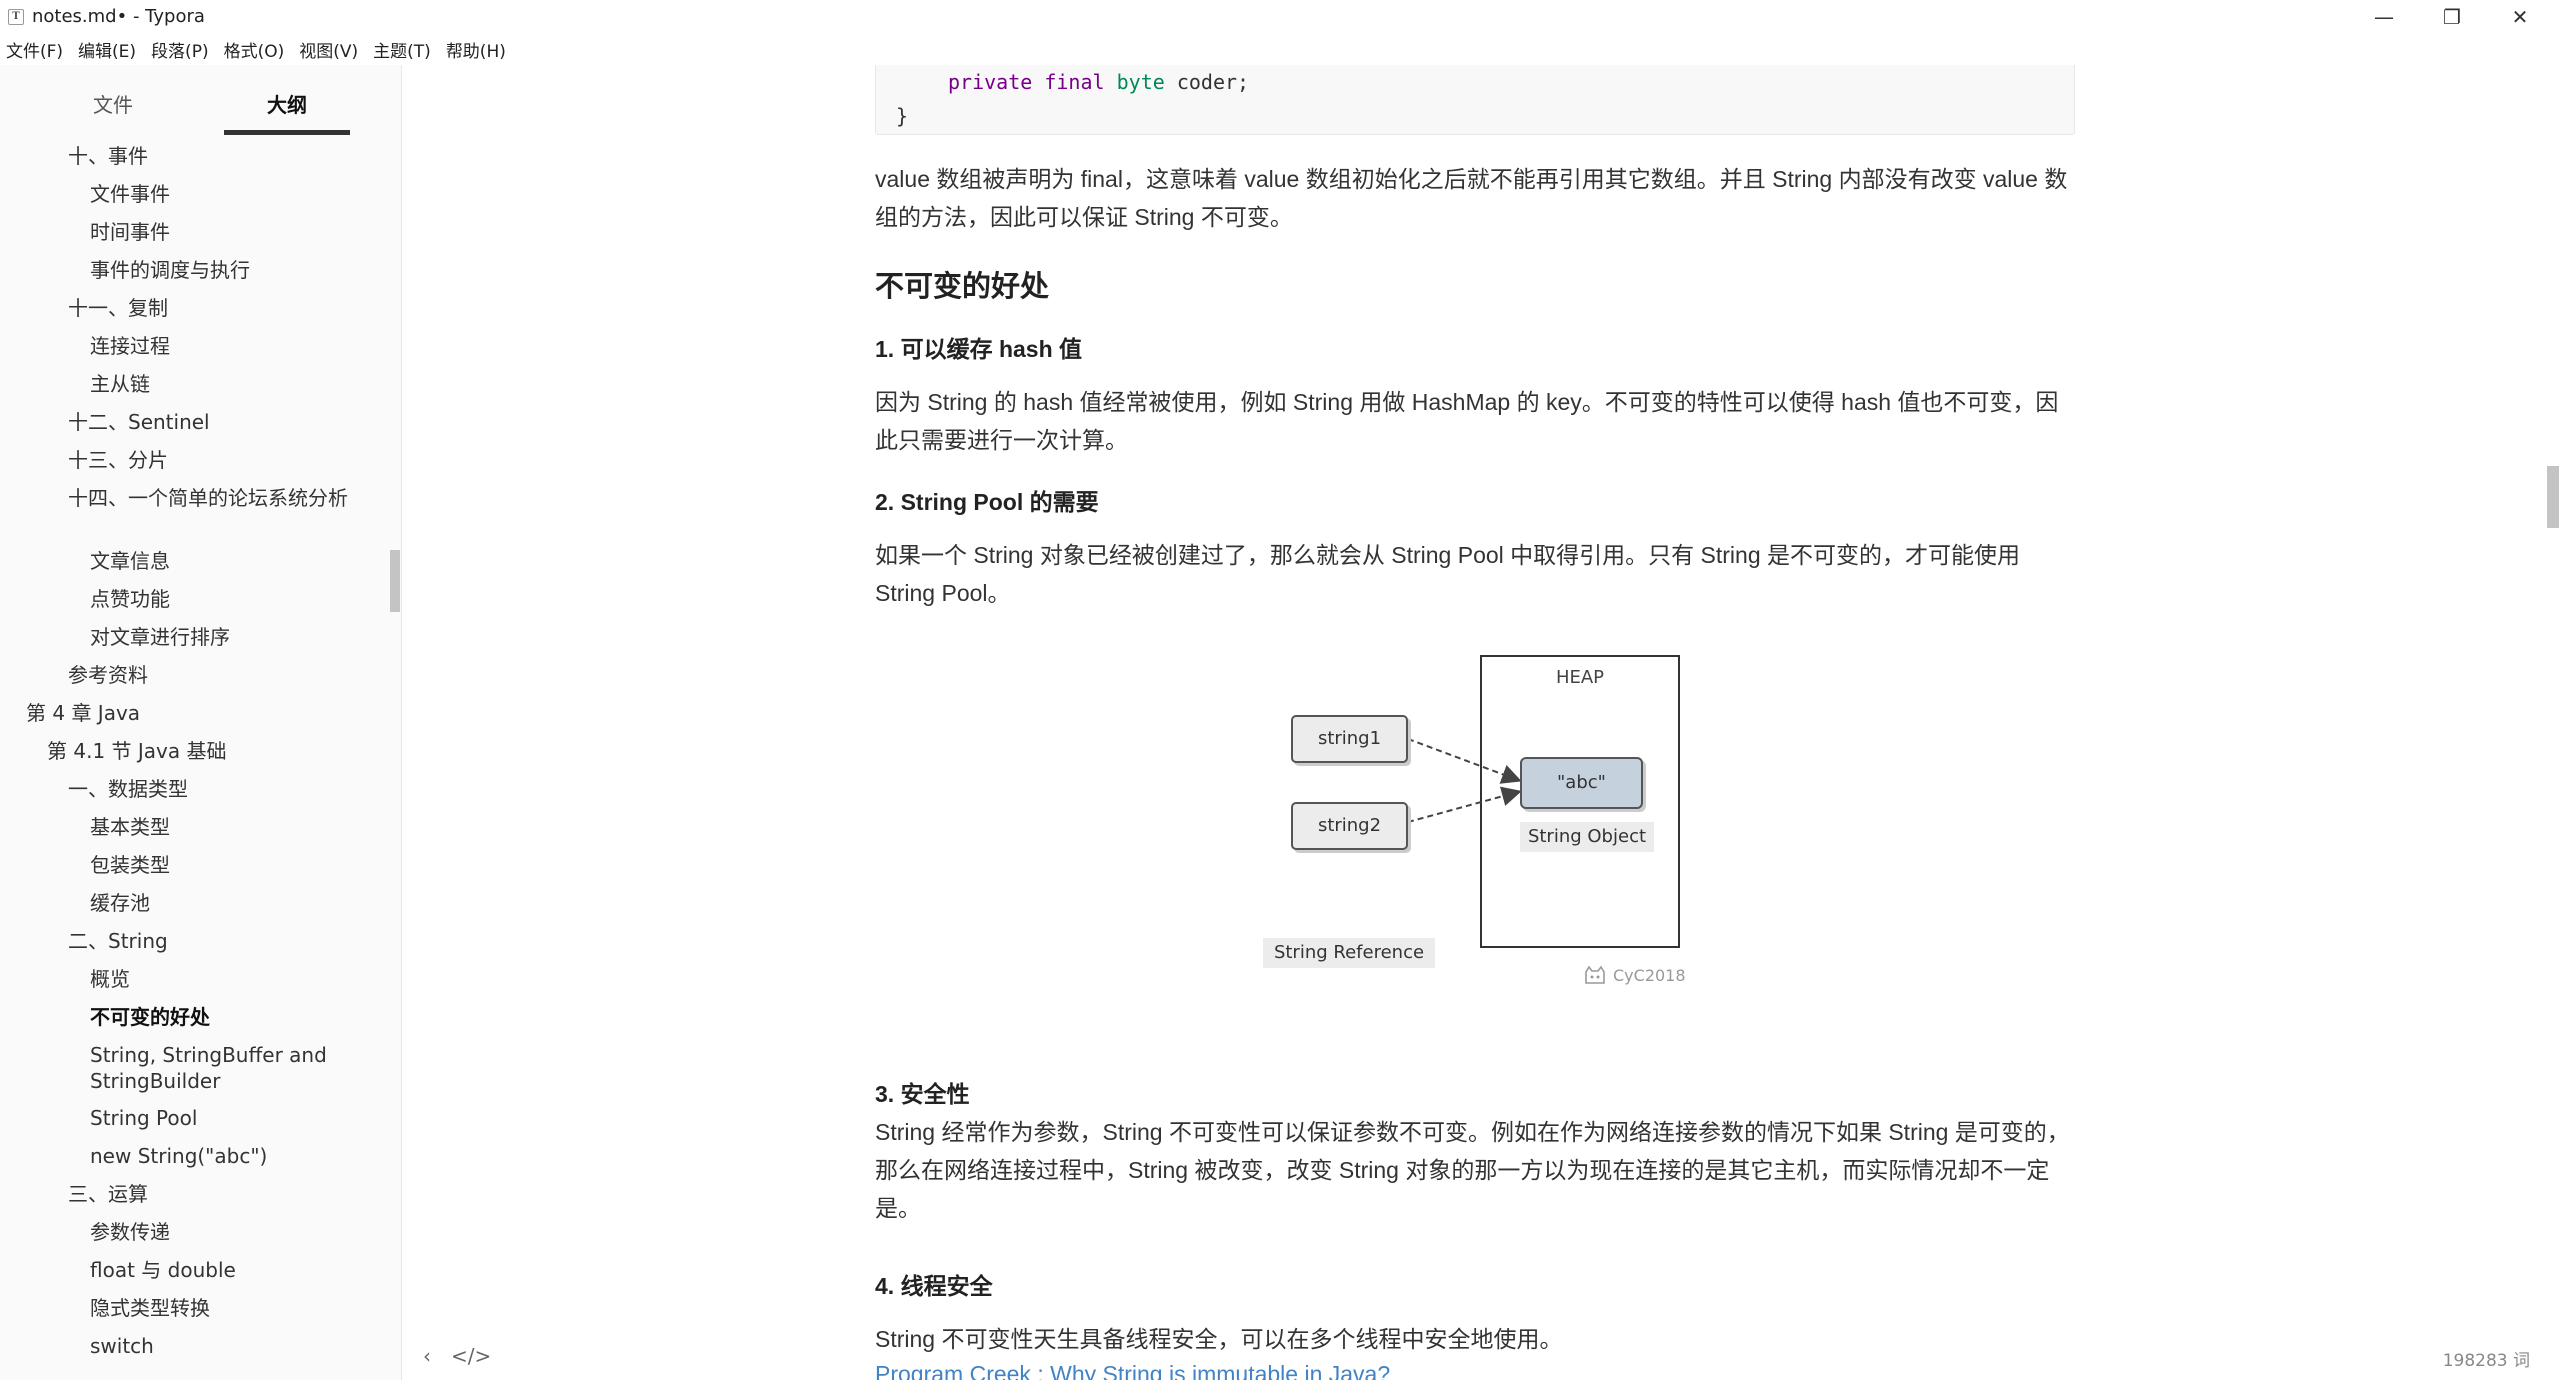 Image resolution: width=2560 pixels, height=1380 pixels. I want to click on title-bar: T notes.md• - Typora — ❐ ✕, so click(1280, 16).